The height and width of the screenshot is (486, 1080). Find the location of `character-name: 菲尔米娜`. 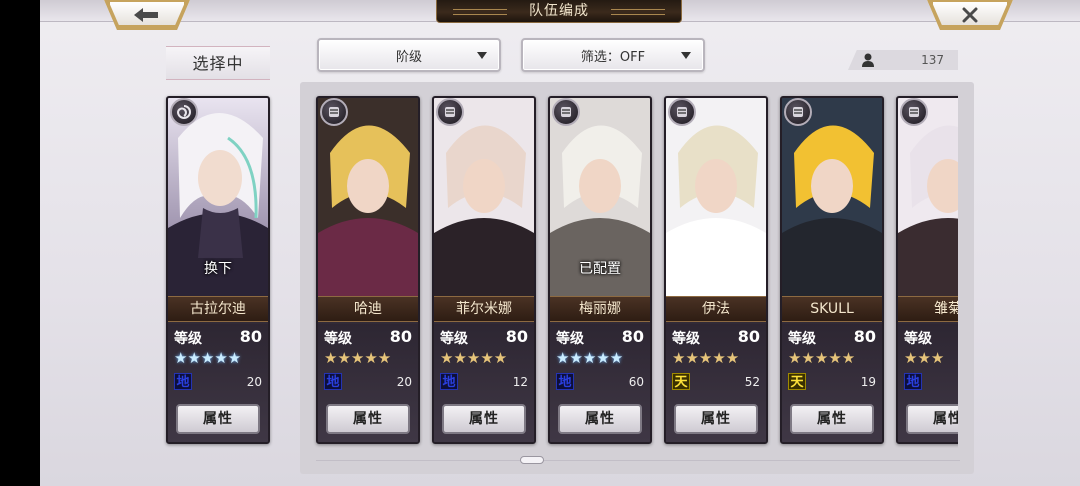

character-name: 菲尔米娜 is located at coordinates (484, 309).